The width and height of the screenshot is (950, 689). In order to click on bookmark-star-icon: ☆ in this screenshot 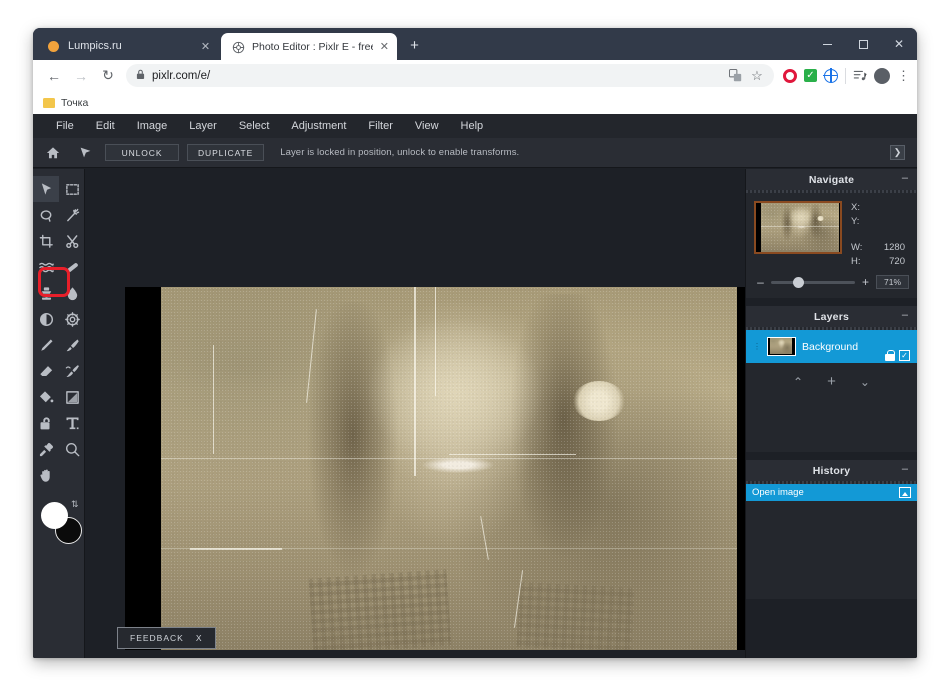, I will do `click(757, 75)`.